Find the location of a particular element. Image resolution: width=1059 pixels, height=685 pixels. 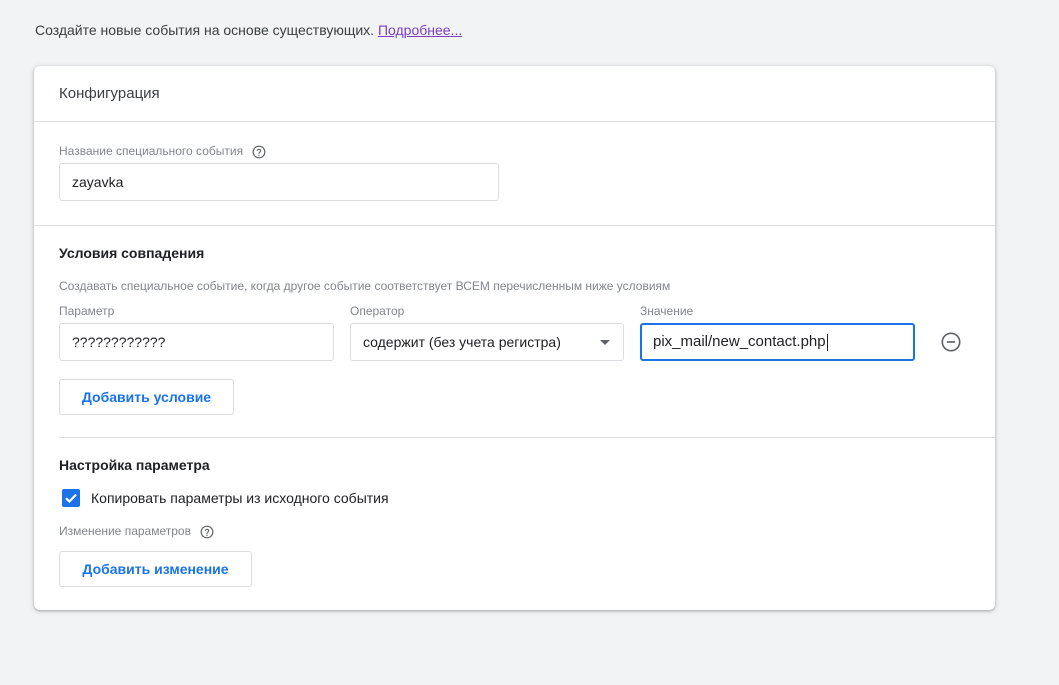

parameter-input: ???????????? is located at coordinates (196, 342).